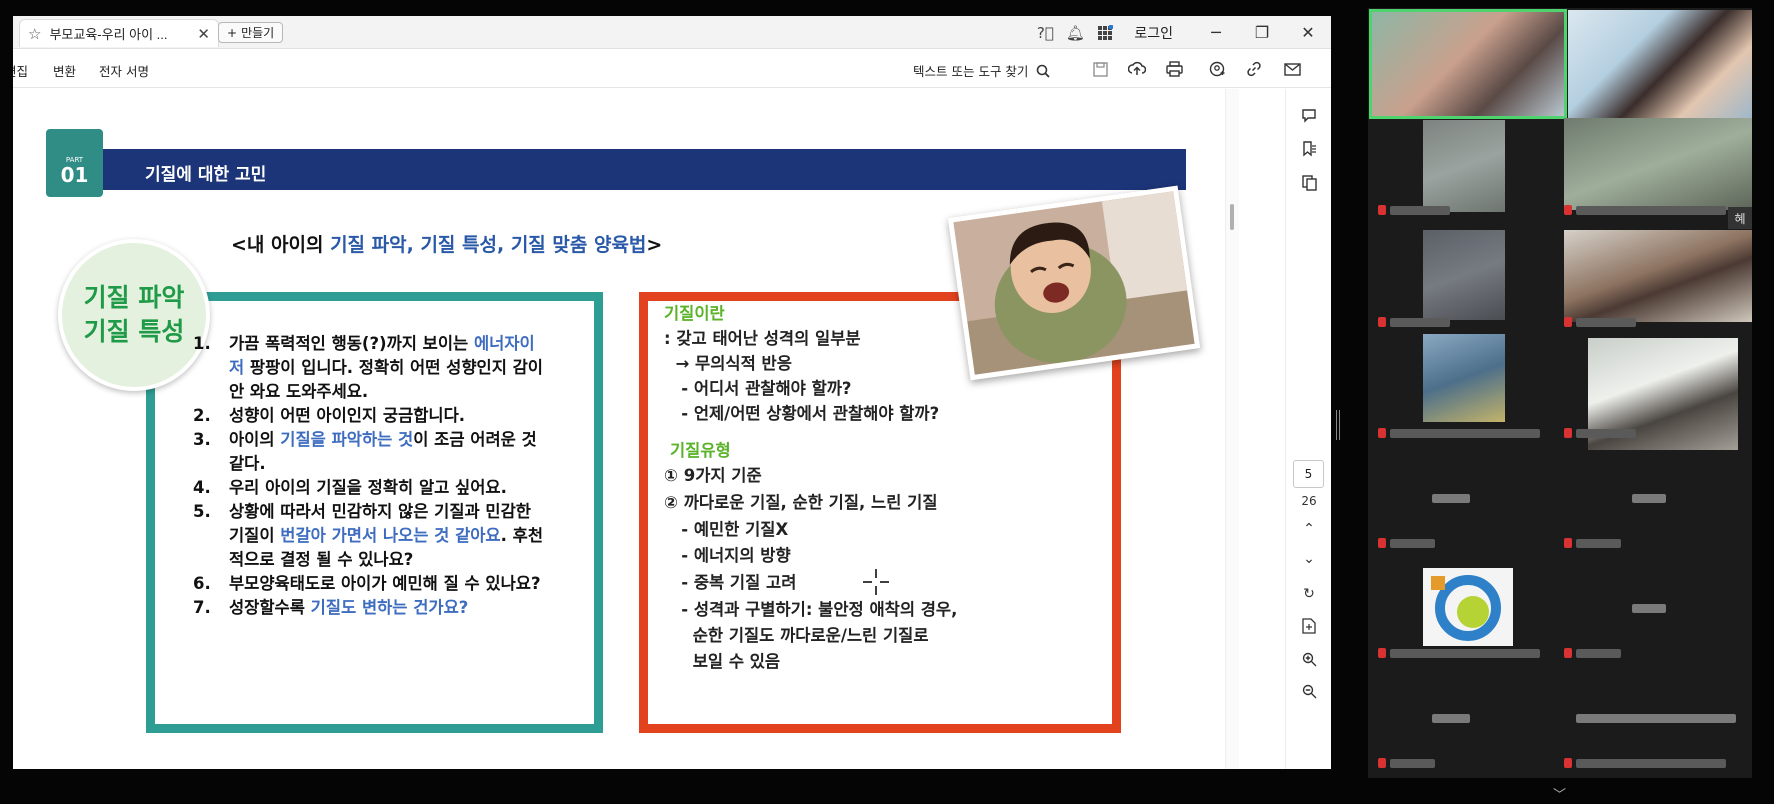 The width and height of the screenshot is (1774, 804). I want to click on participant-logo, so click(1466, 608).